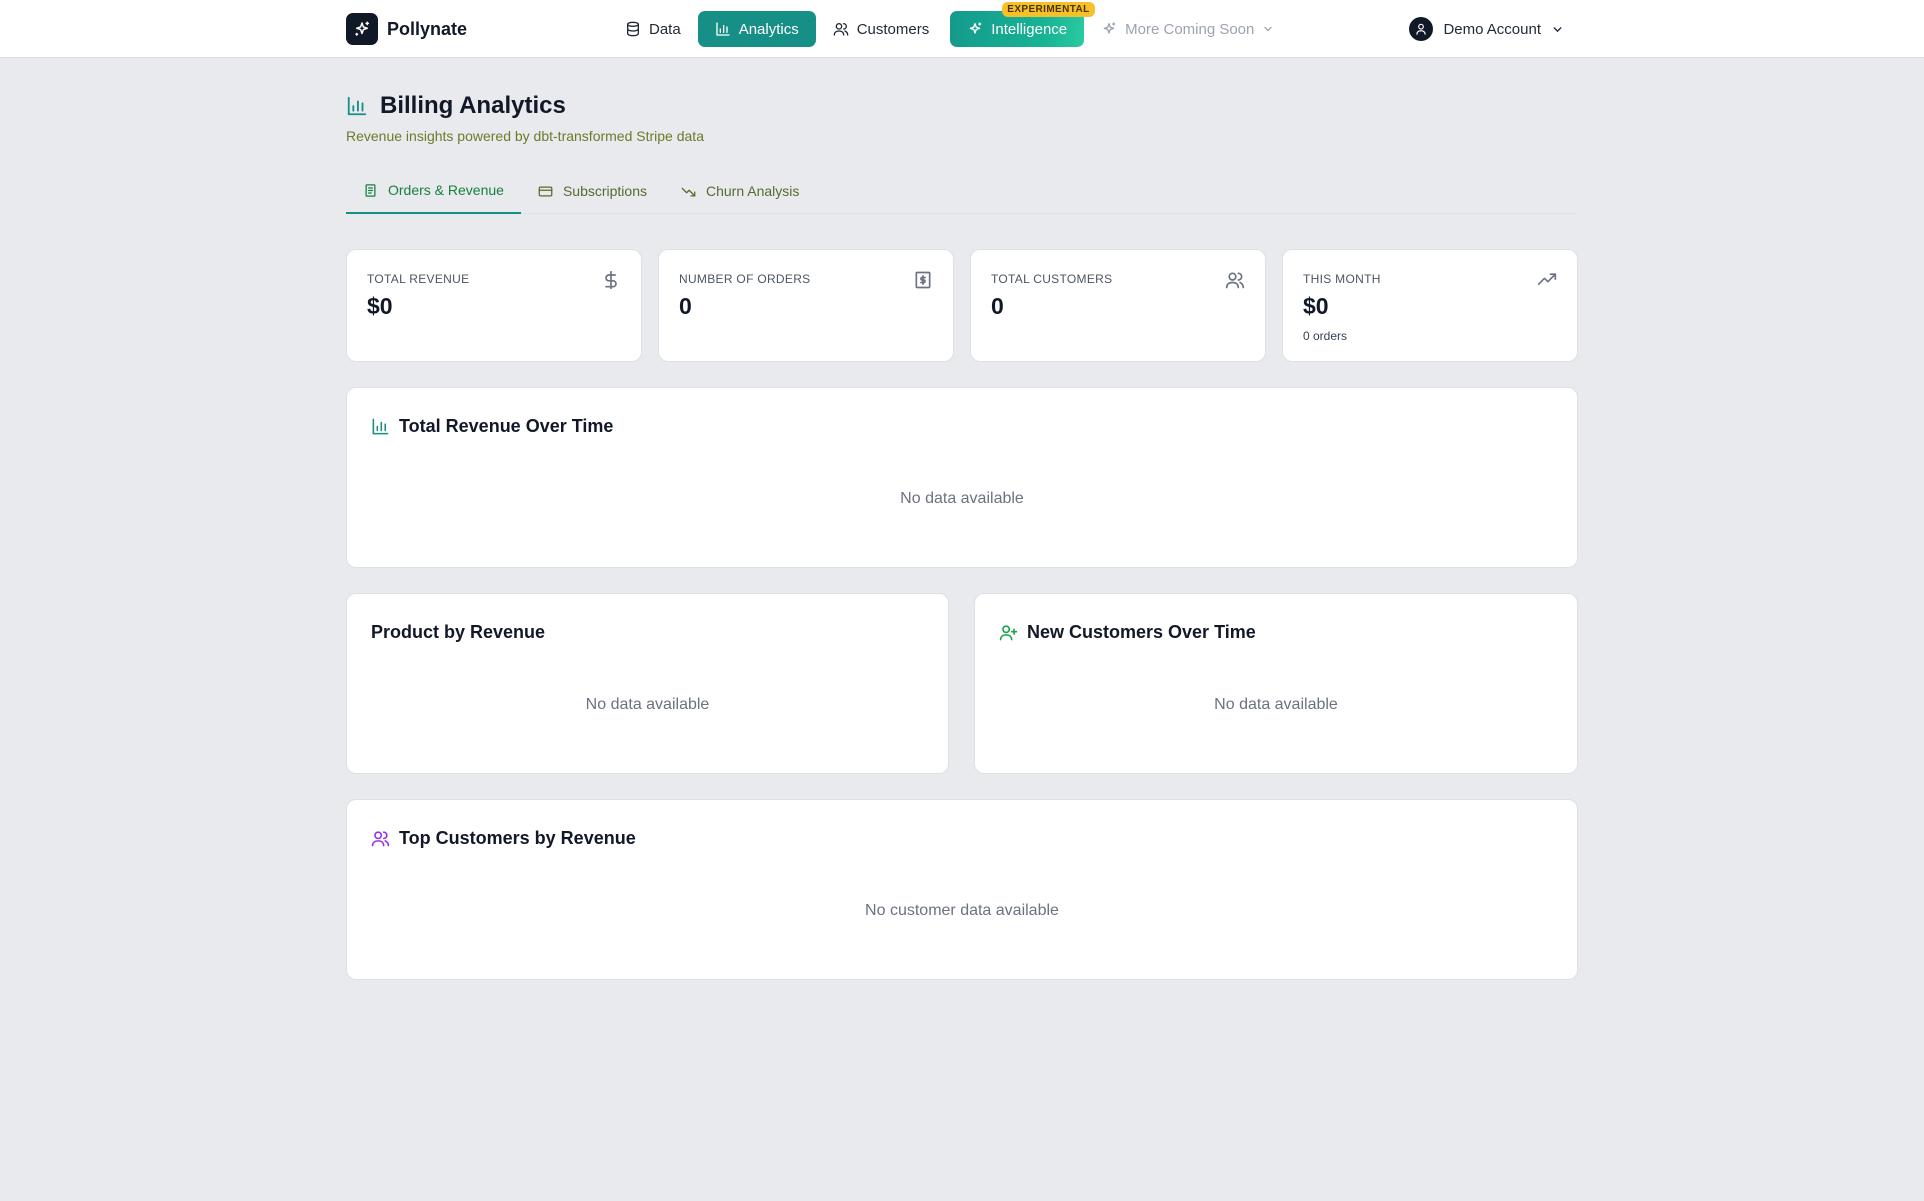 This screenshot has height=1201, width=1924. Describe the element at coordinates (633, 29) in the screenshot. I see `database-icon` at that location.